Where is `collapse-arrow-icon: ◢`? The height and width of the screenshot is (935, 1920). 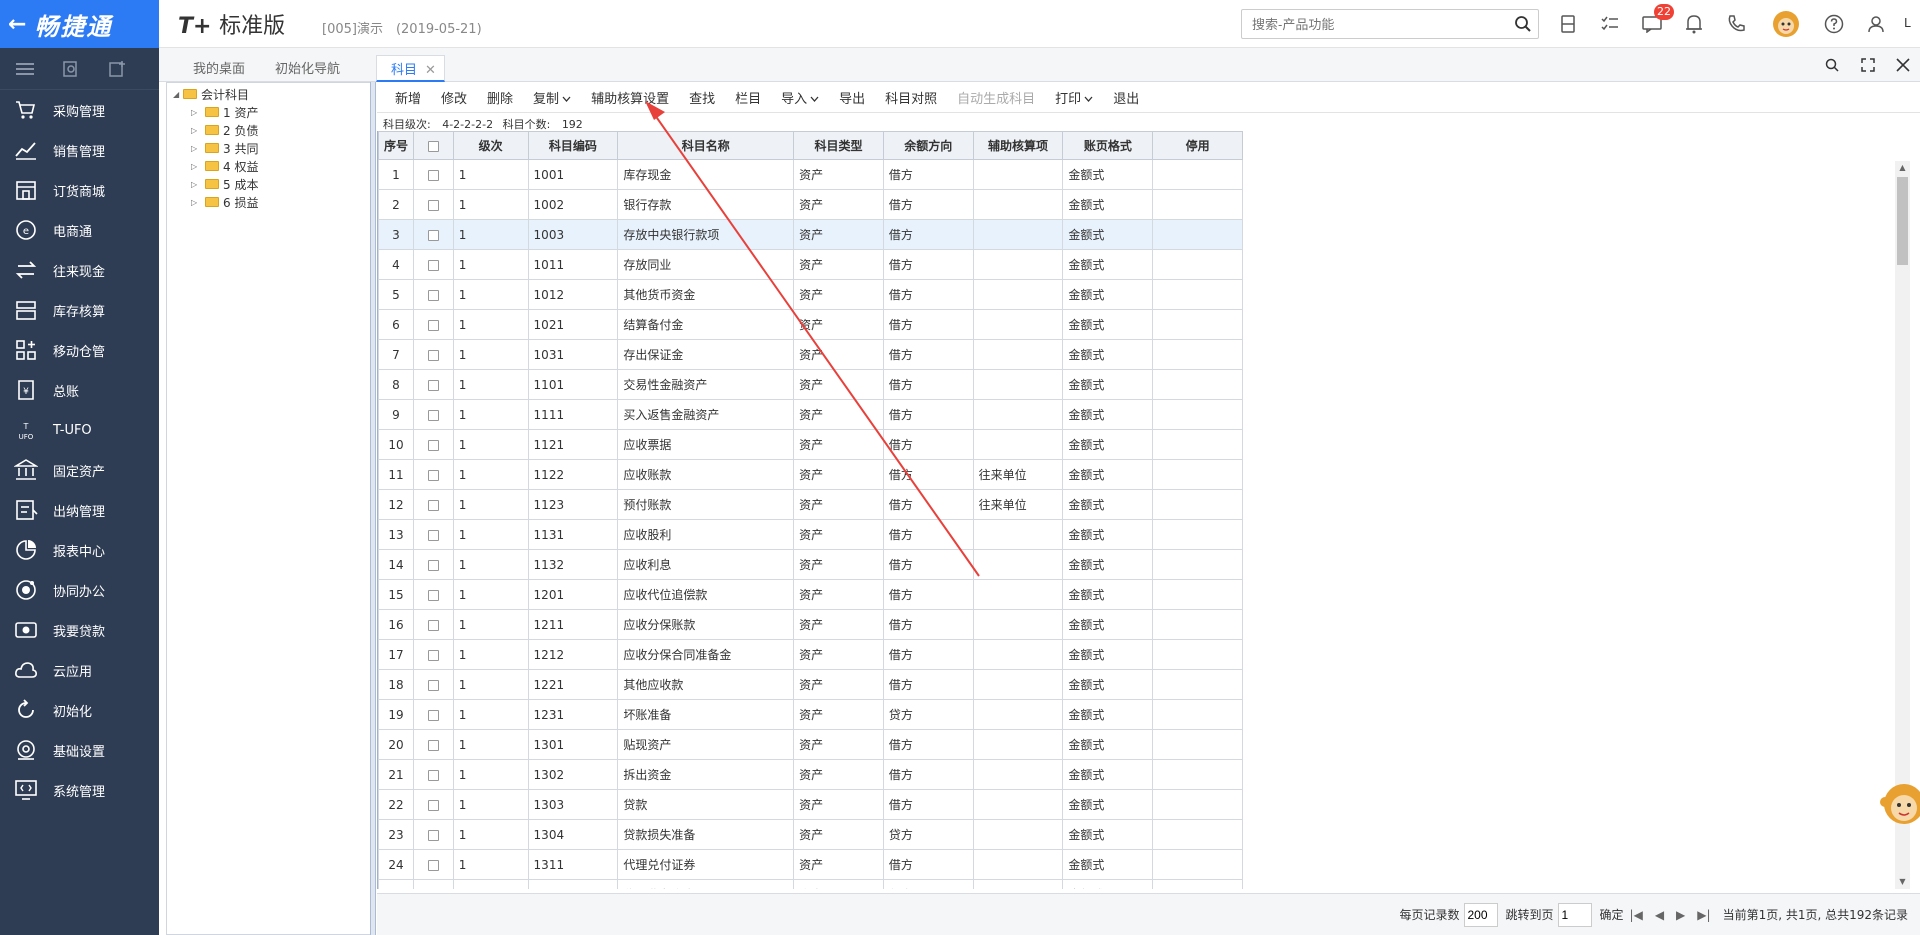 collapse-arrow-icon: ◢ is located at coordinates (178, 94).